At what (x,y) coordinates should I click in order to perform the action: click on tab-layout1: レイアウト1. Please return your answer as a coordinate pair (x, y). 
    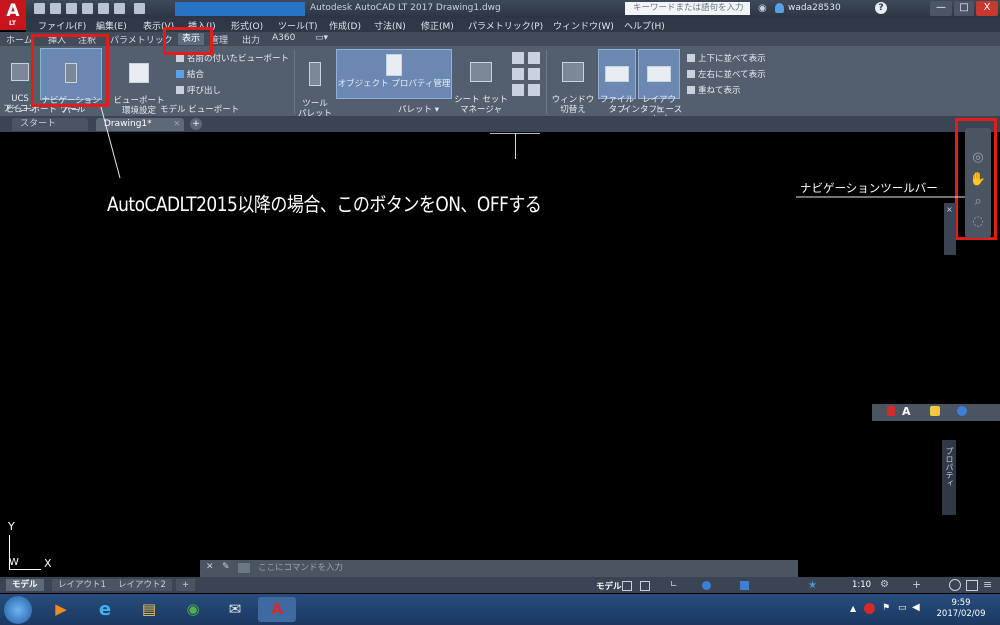
    Looking at the image, I should click on (82, 585).